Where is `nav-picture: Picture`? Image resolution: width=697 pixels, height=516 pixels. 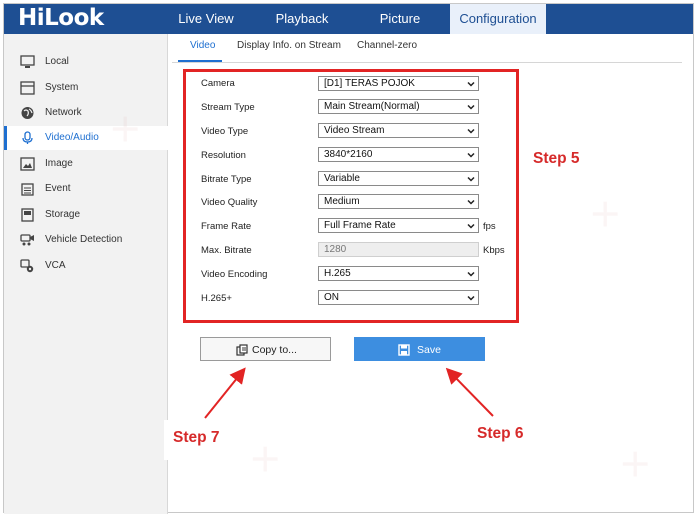
nav-picture: Picture is located at coordinates (400, 19).